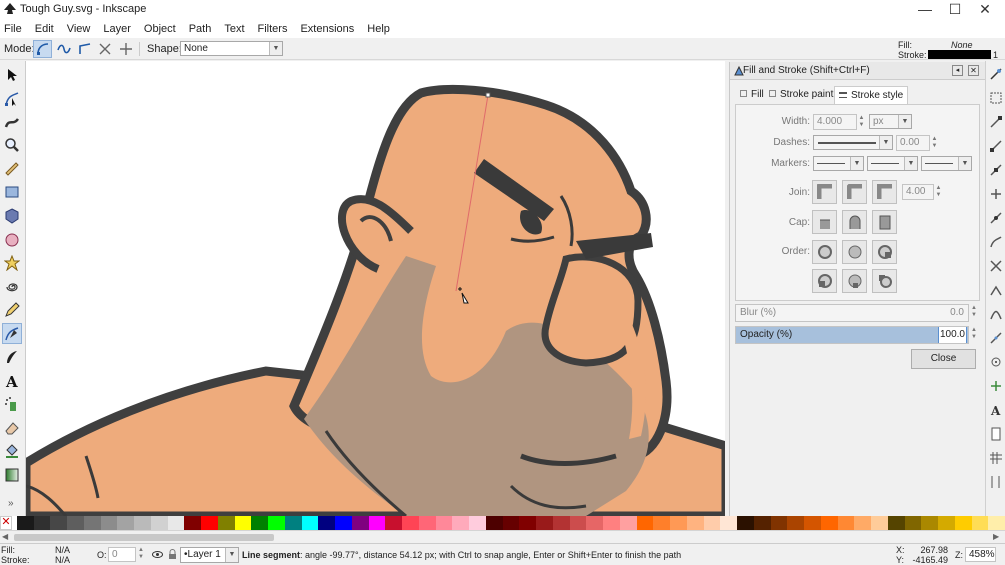  Describe the element at coordinates (12, 450) in the screenshot. I see `bucket-tool-icon` at that location.